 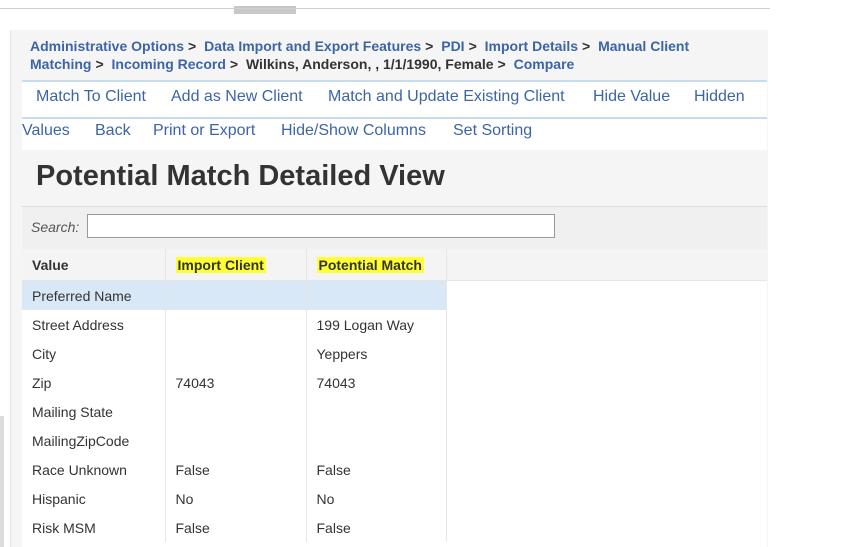 I want to click on column-header-import-client: Import Client, so click(x=236, y=265).